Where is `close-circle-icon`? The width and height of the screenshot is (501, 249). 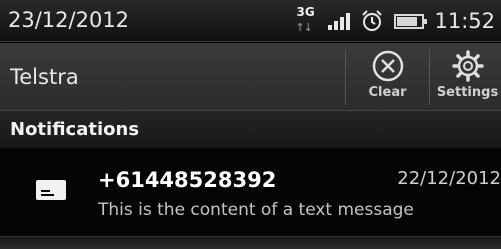 close-circle-icon is located at coordinates (387, 66).